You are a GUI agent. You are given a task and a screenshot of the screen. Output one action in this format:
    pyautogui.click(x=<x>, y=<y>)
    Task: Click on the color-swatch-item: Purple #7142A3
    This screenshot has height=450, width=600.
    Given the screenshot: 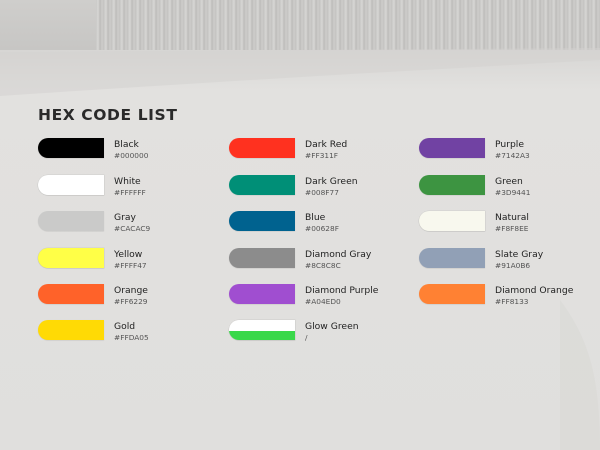 What is the action you would take?
    pyautogui.click(x=509, y=150)
    